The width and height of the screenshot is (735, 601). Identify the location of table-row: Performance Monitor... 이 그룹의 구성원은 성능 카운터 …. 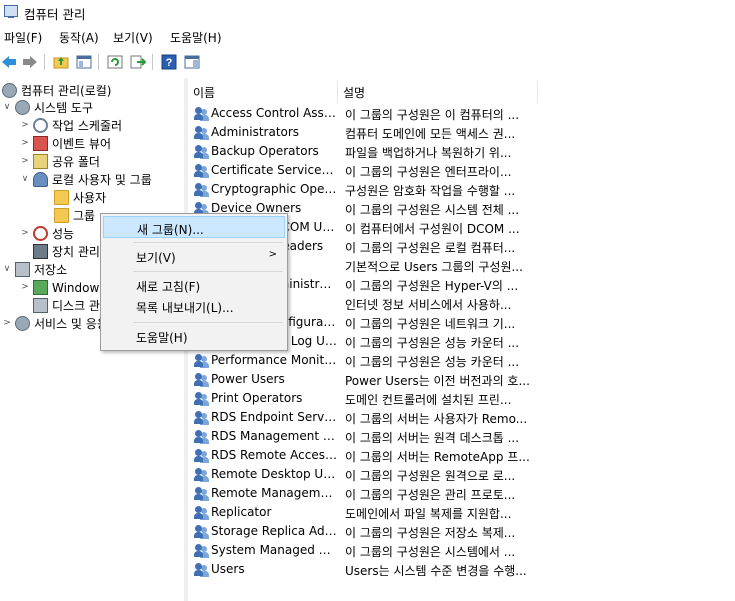
(362, 360).